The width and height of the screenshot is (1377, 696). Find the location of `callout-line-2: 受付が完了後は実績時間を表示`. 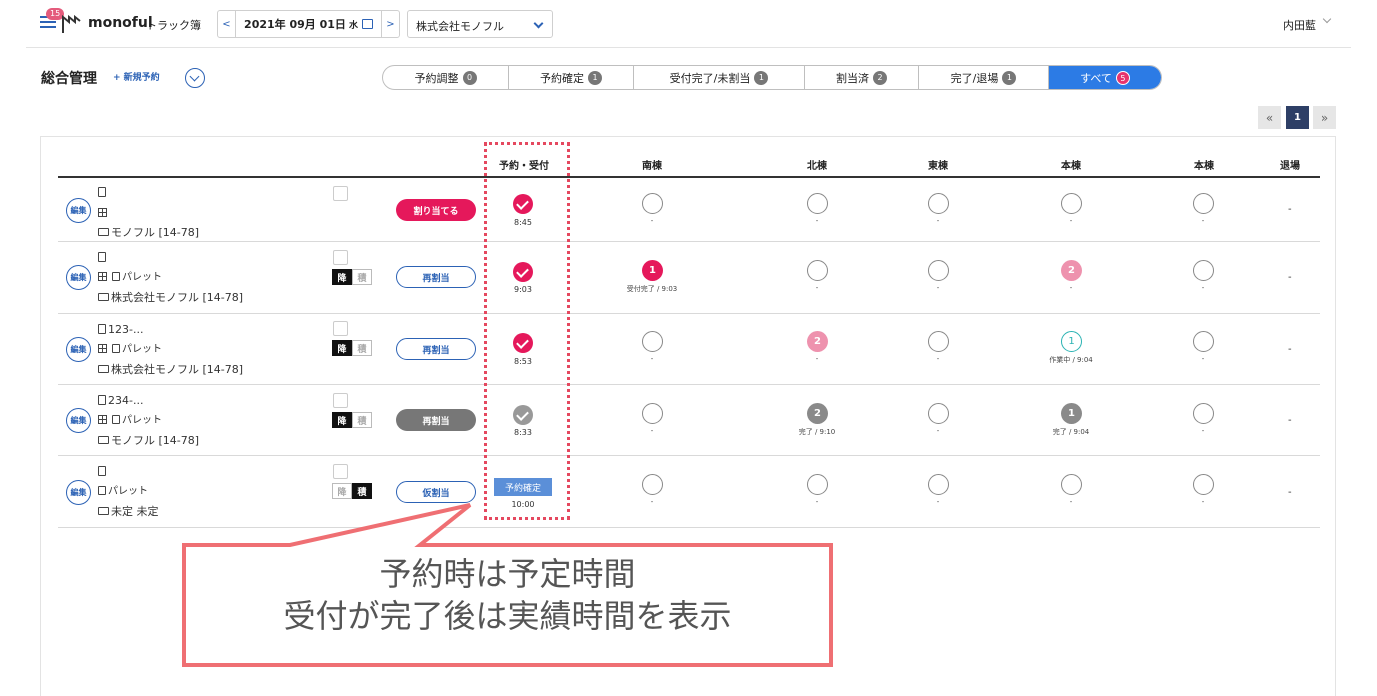

callout-line-2: 受付が完了後は実績時間を表示 is located at coordinates (507, 616).